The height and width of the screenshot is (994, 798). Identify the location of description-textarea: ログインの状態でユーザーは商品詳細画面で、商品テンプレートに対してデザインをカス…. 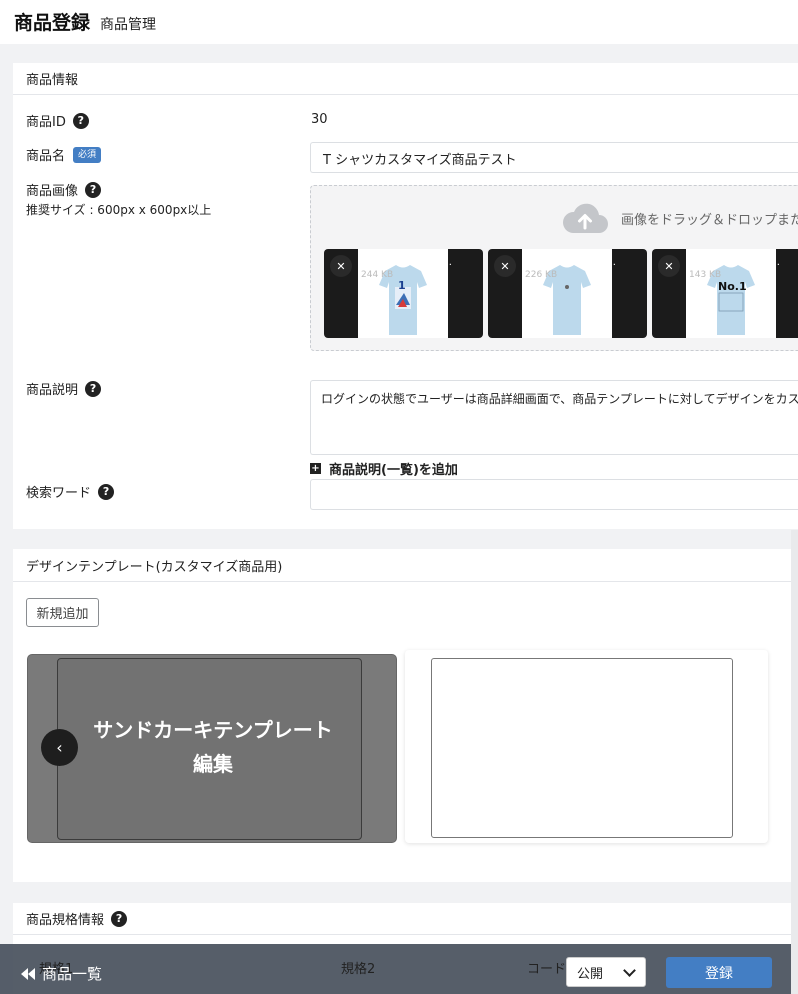
(554, 417).